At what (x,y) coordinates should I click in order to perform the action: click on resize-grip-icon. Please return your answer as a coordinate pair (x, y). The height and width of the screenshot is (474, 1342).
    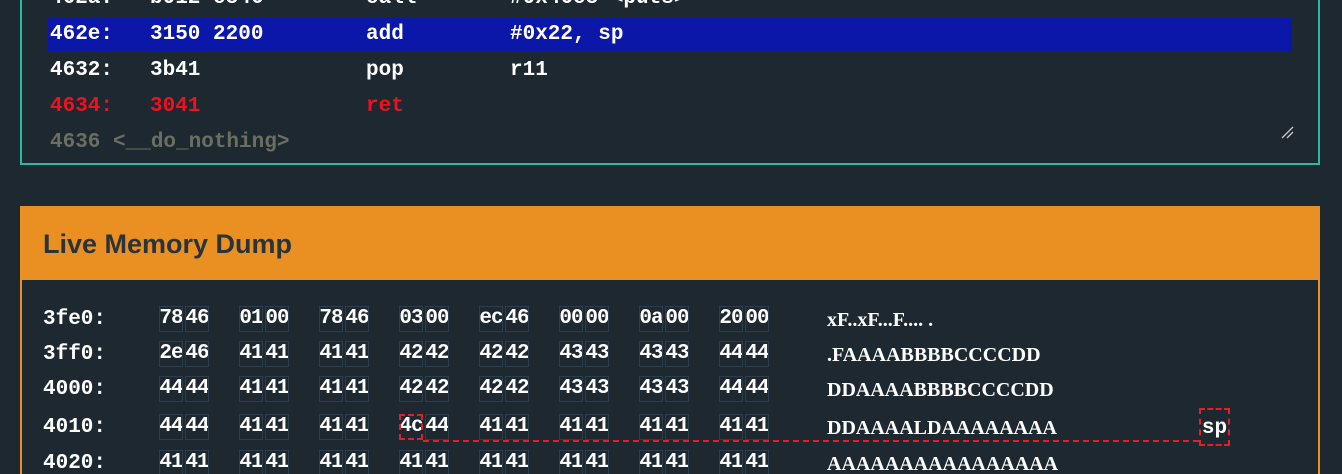
    Looking at the image, I should click on (1287, 132).